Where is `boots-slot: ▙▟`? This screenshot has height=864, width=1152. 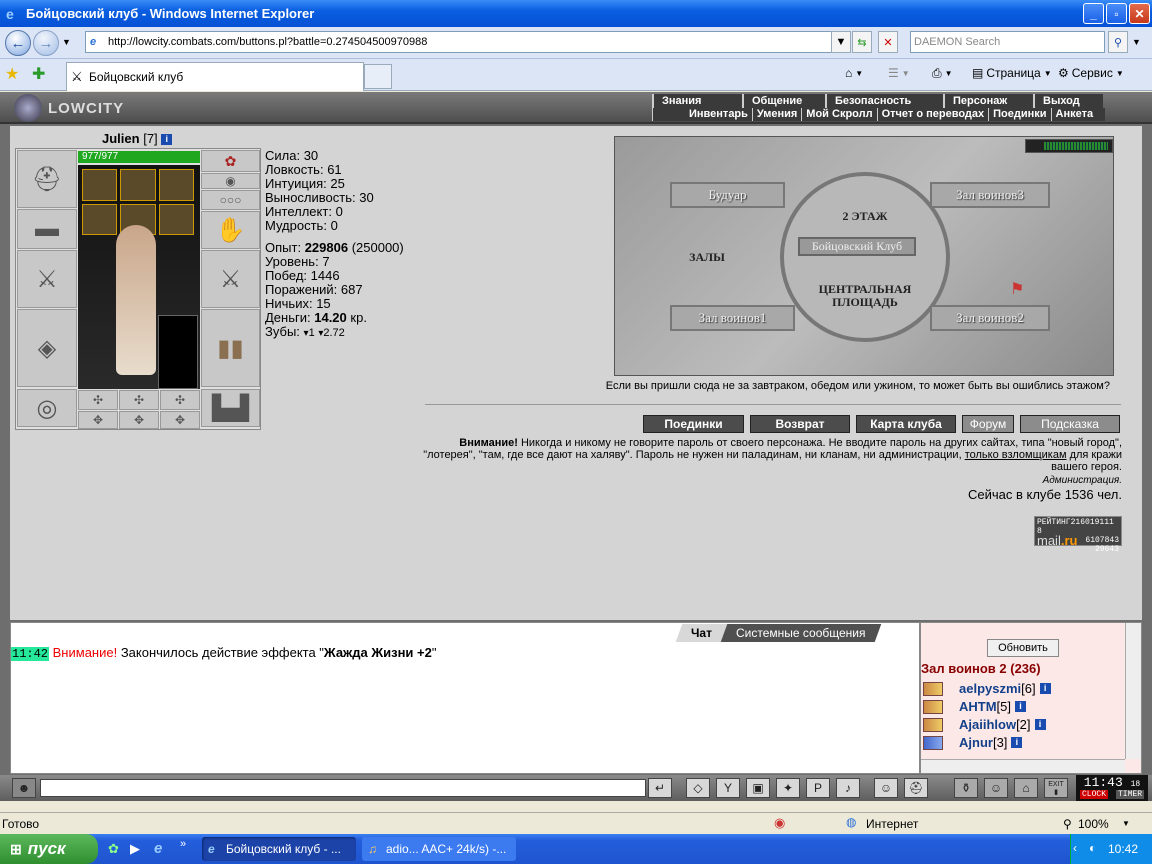
boots-slot: ▙▟ is located at coordinates (230, 408).